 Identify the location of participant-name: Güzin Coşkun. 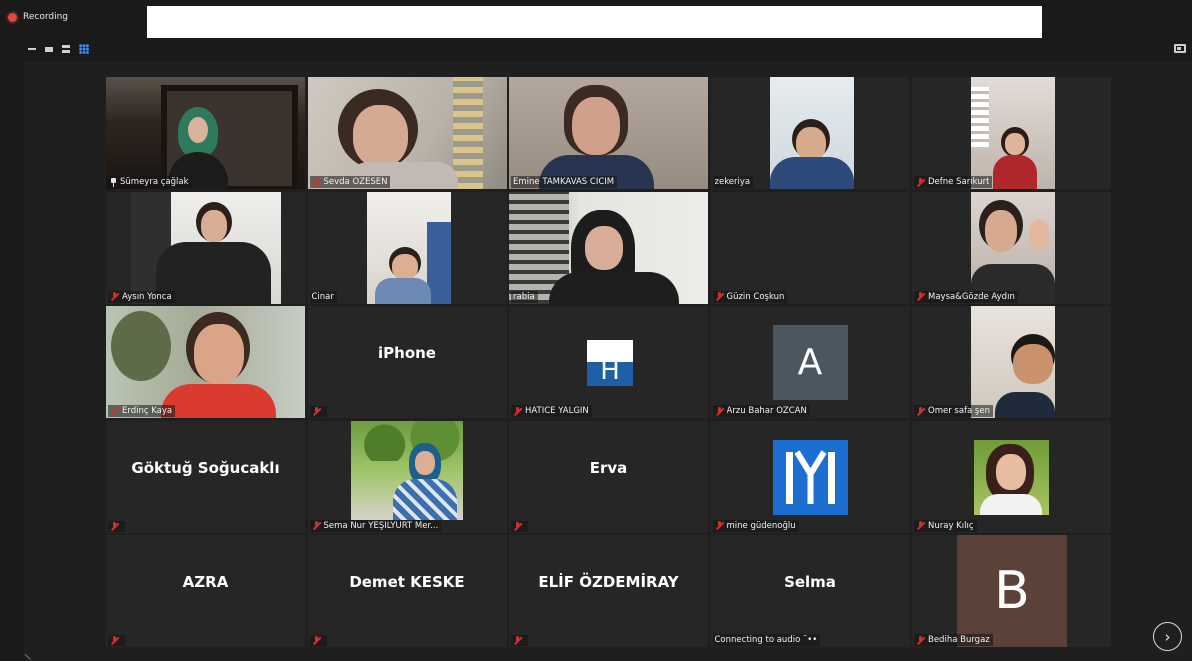
(755, 296).